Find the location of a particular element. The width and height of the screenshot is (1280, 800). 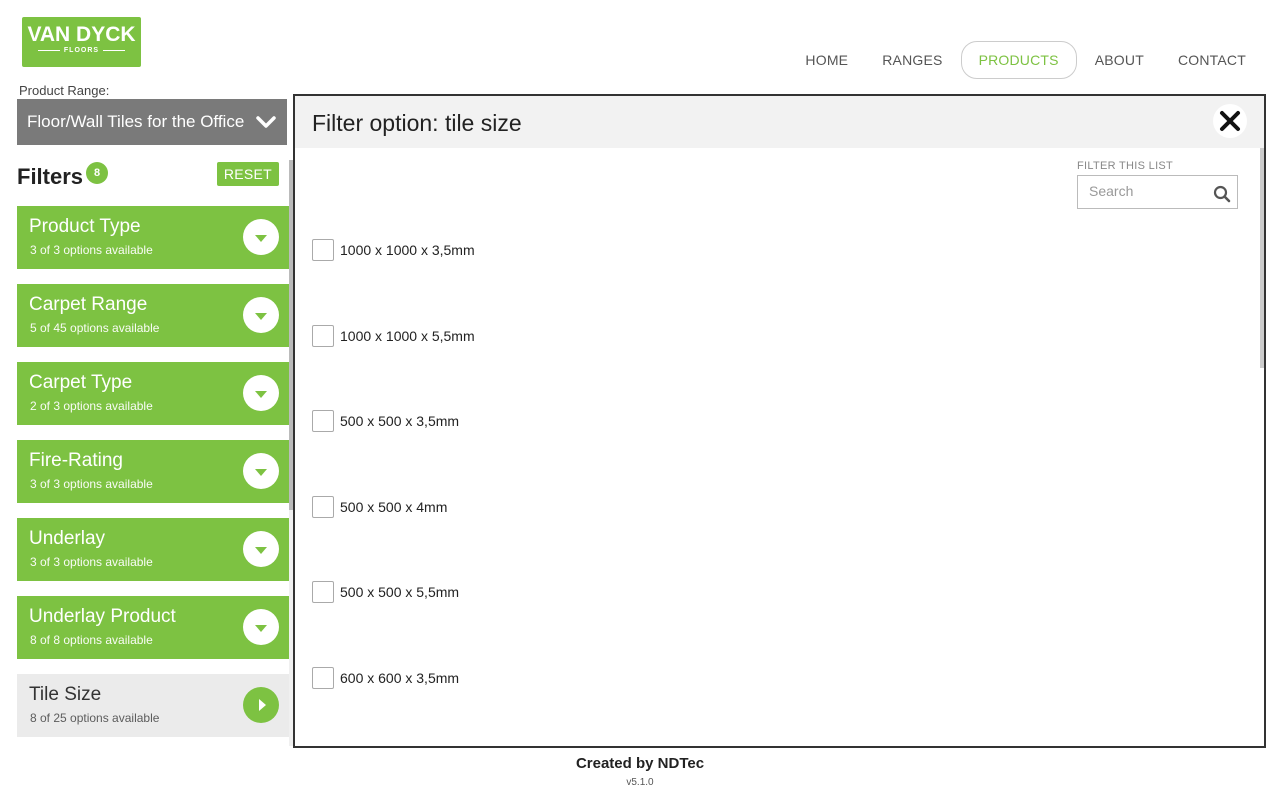

search-icon is located at coordinates (1222, 194).